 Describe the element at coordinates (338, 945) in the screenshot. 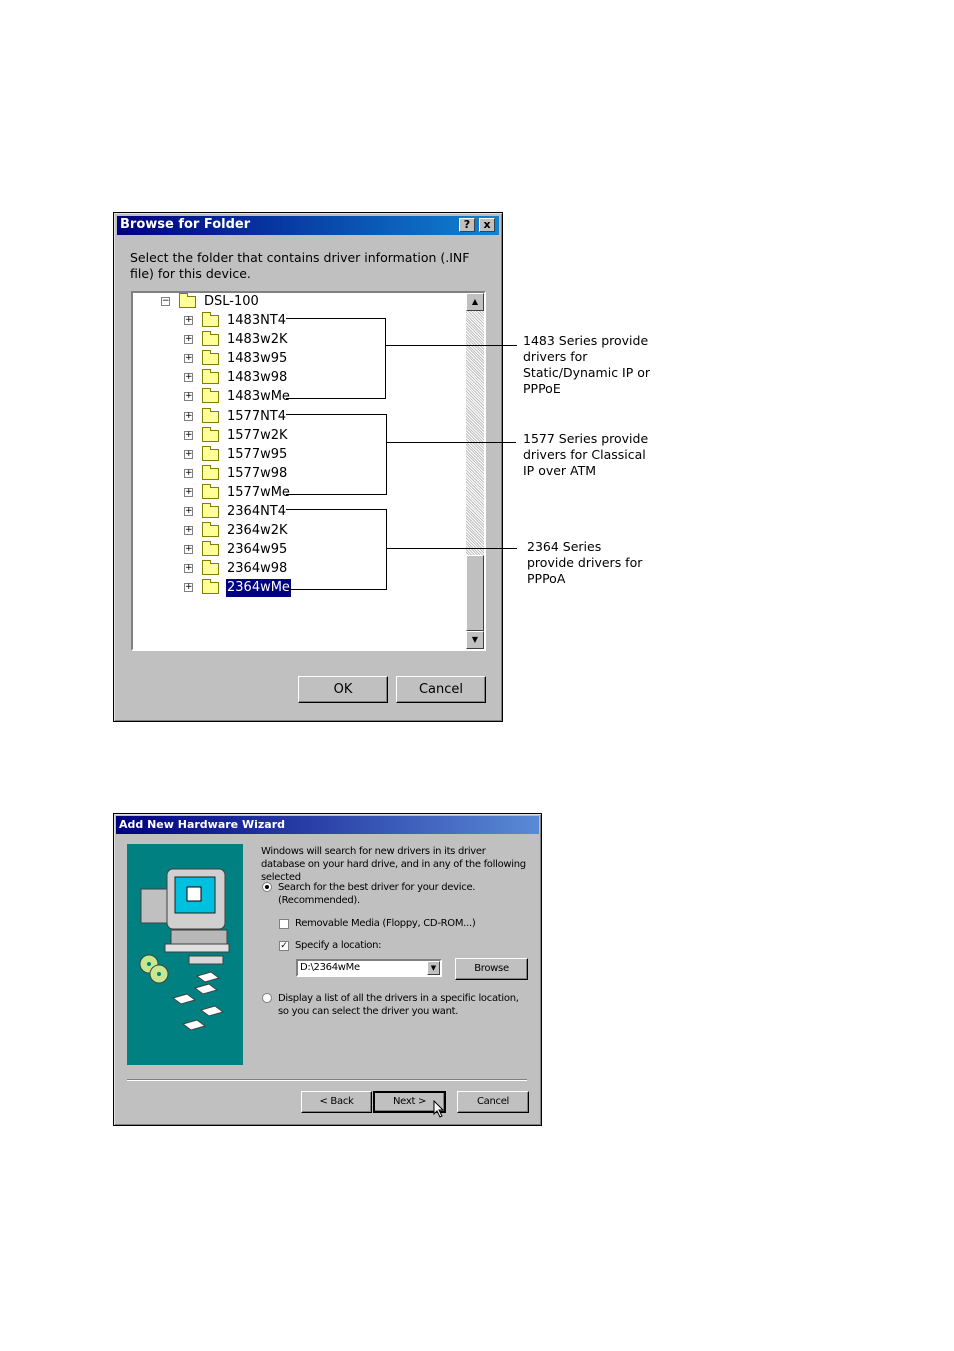

I see `specify-location-label: Specify a location:` at that location.